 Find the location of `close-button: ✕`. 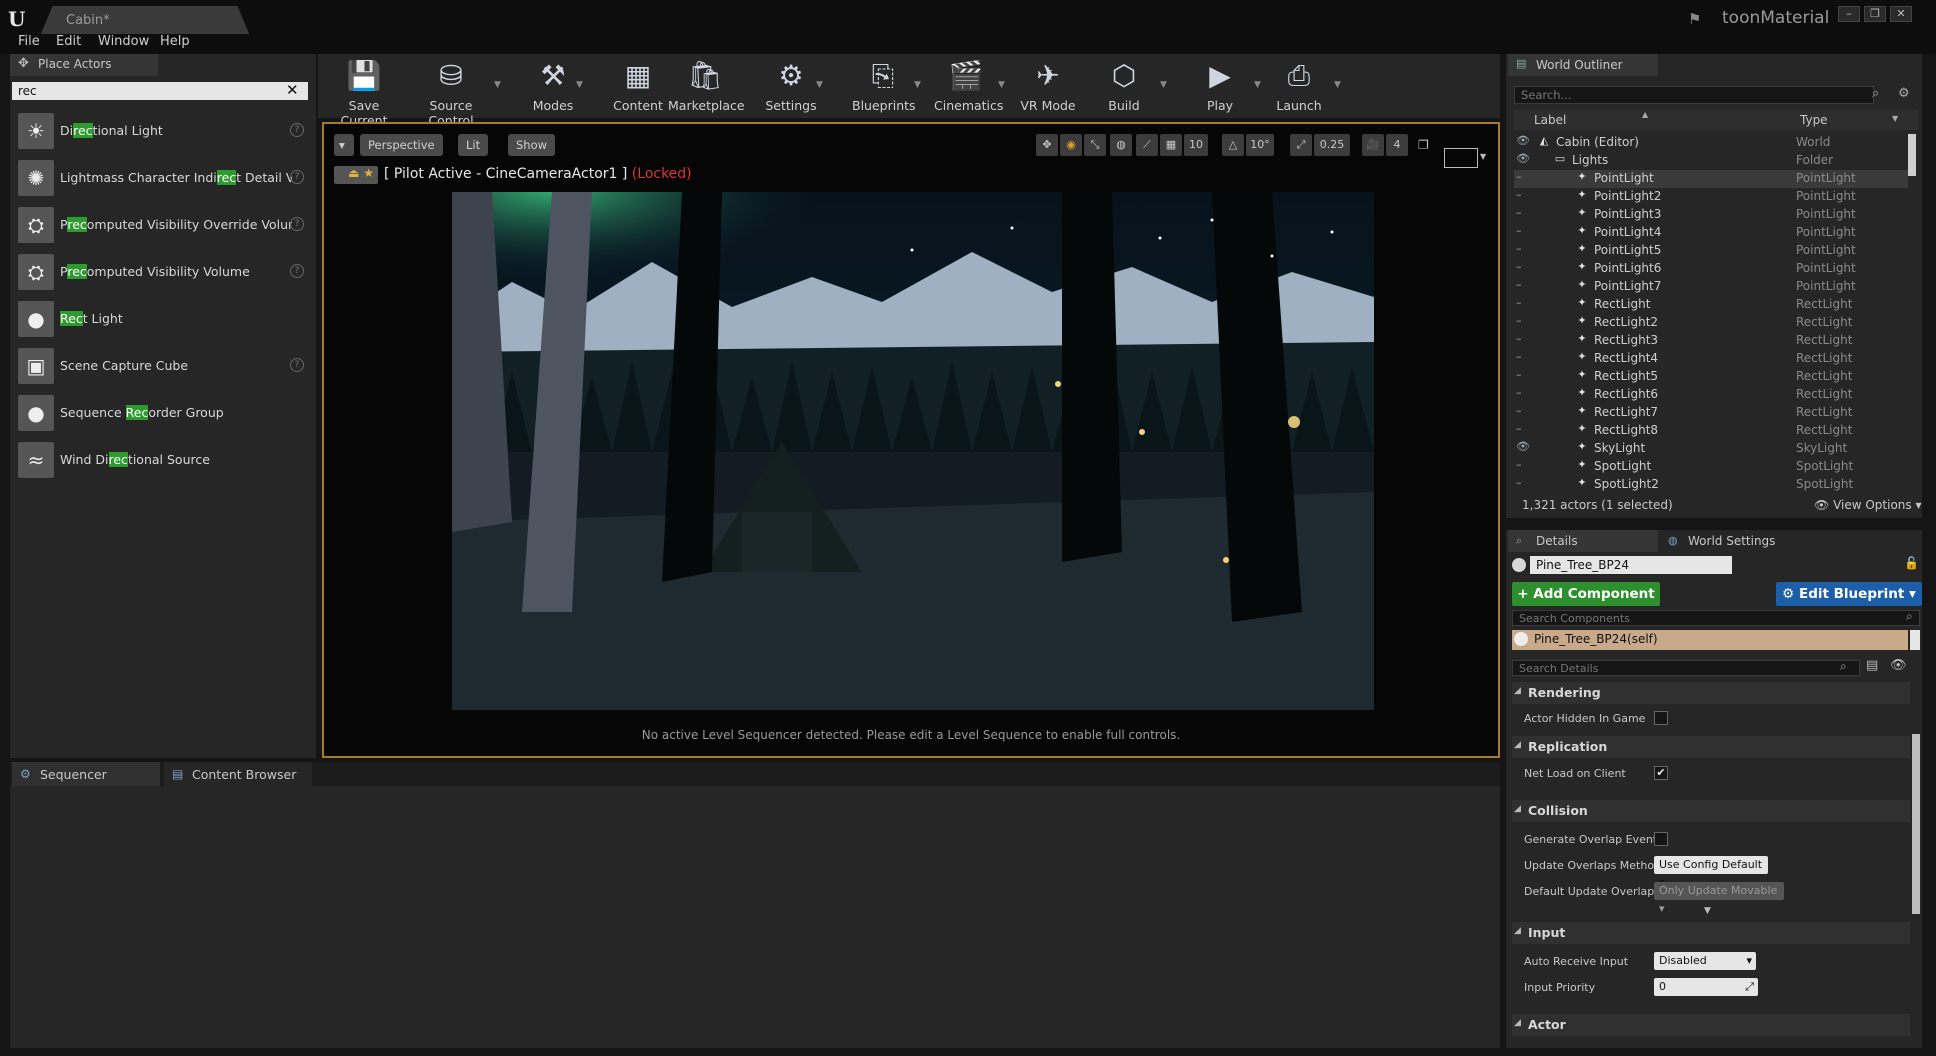

close-button: ✕ is located at coordinates (1901, 14).